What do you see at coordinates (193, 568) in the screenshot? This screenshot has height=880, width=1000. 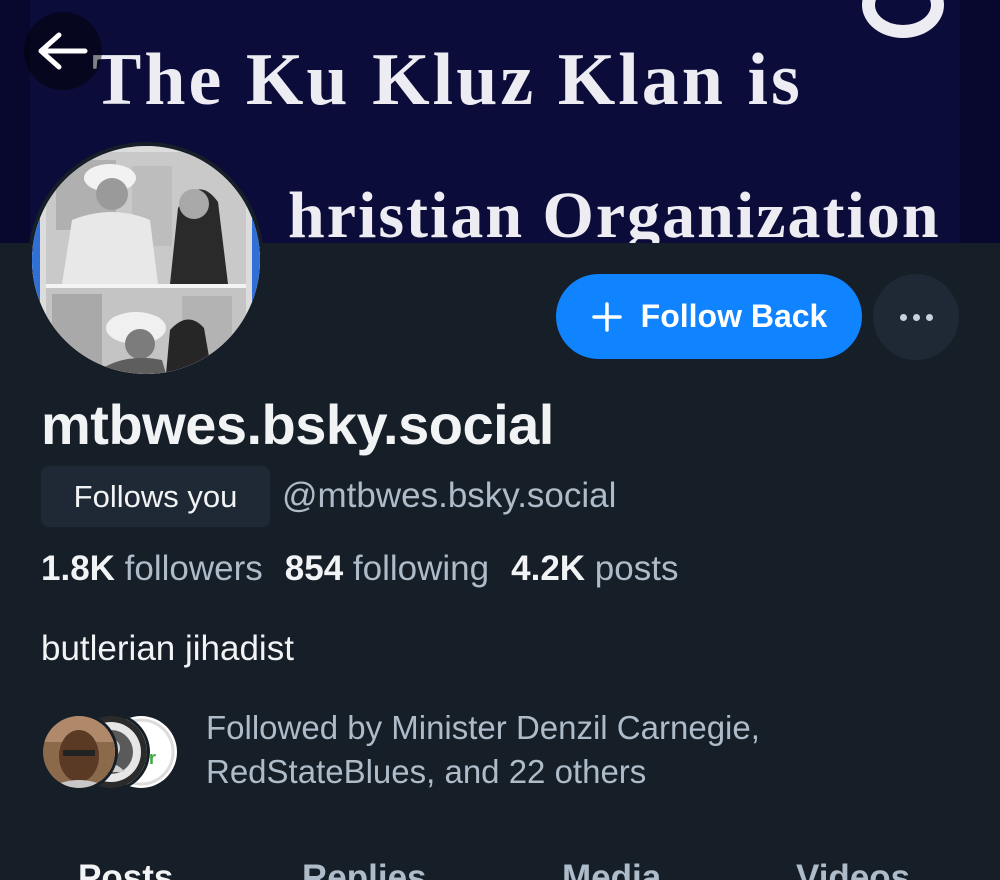 I see `followers-label: followers` at bounding box center [193, 568].